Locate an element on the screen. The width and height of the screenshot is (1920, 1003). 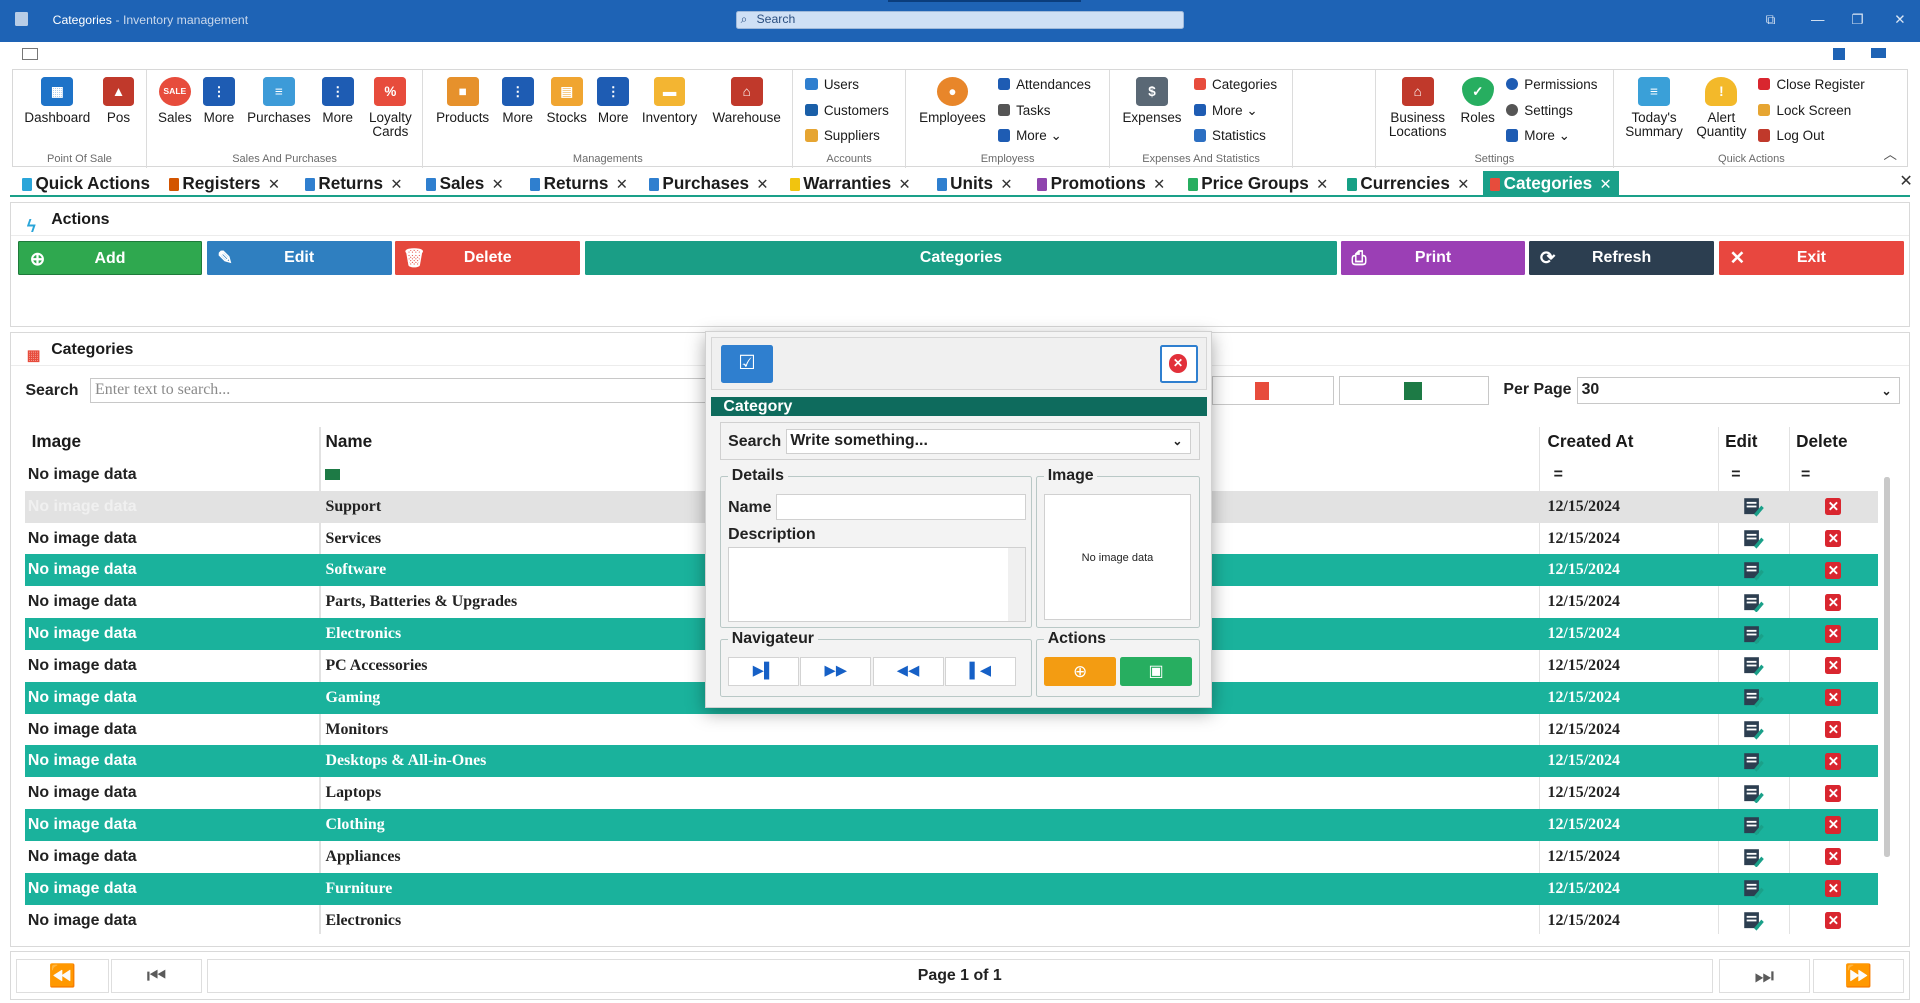
print-button: ⎙ Print is located at coordinates (1433, 258).